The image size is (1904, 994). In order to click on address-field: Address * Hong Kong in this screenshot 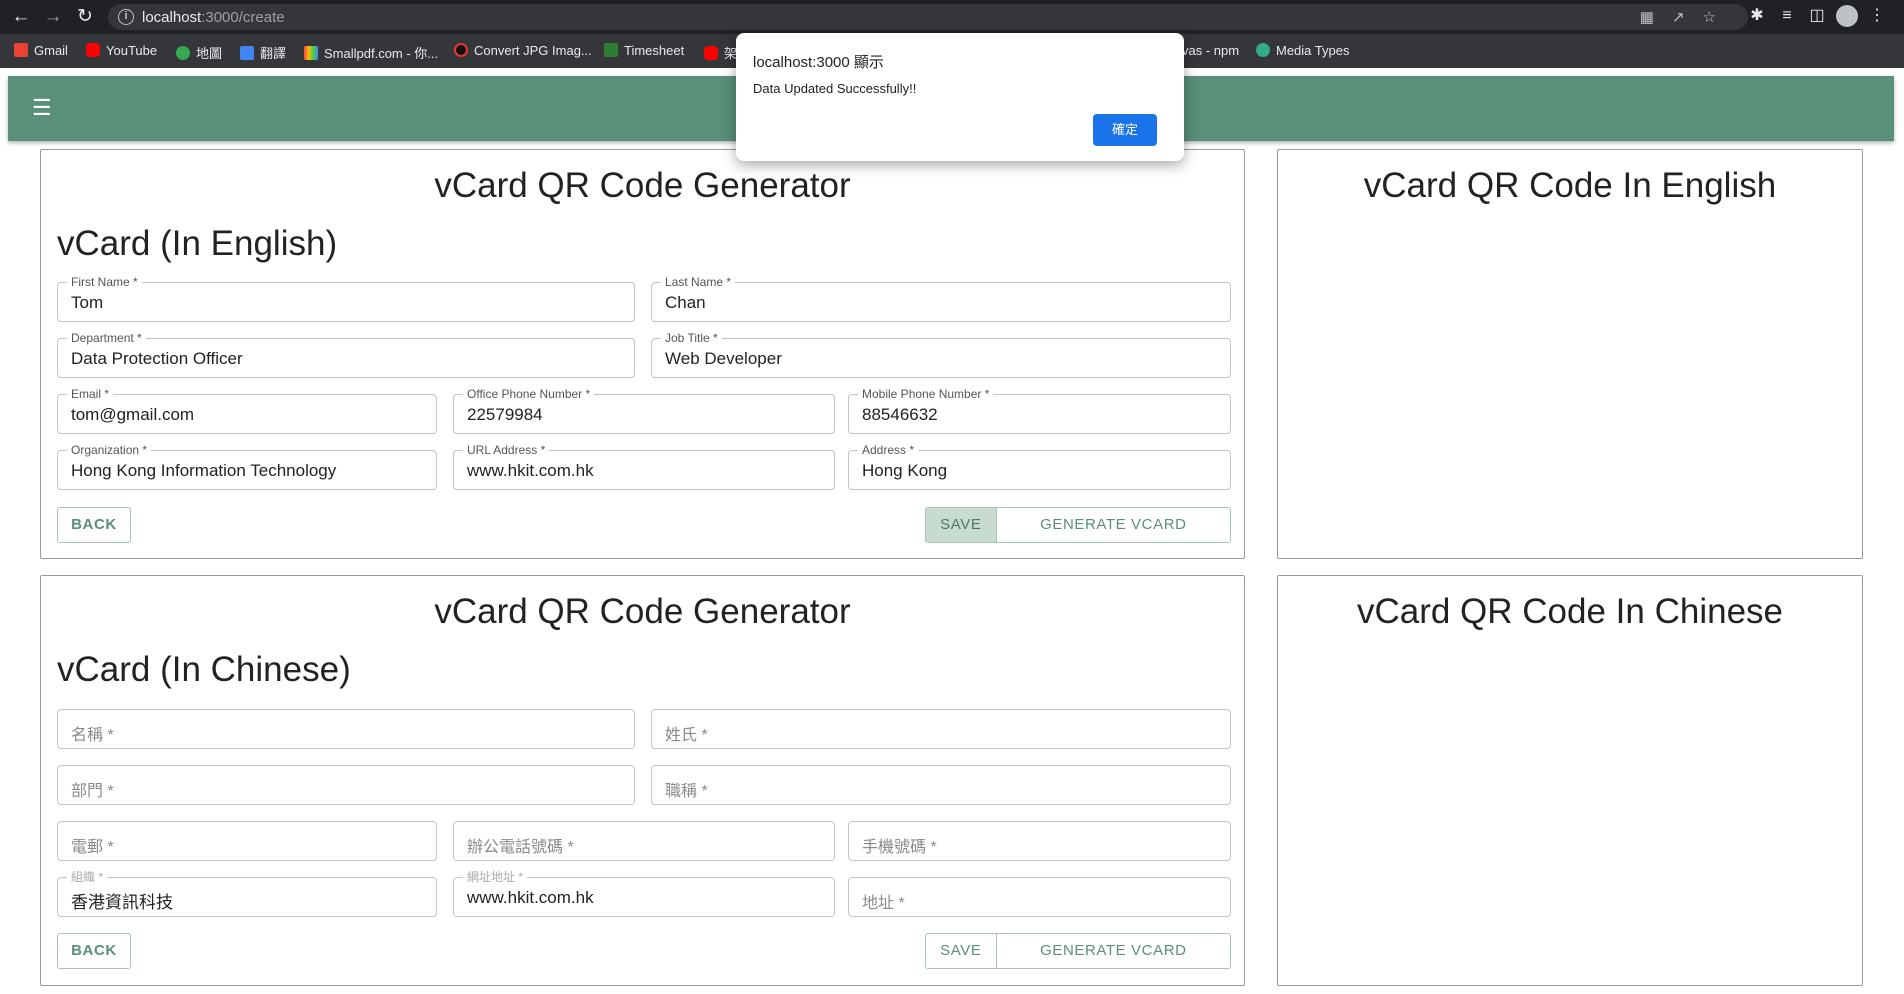, I will do `click(1039, 466)`.